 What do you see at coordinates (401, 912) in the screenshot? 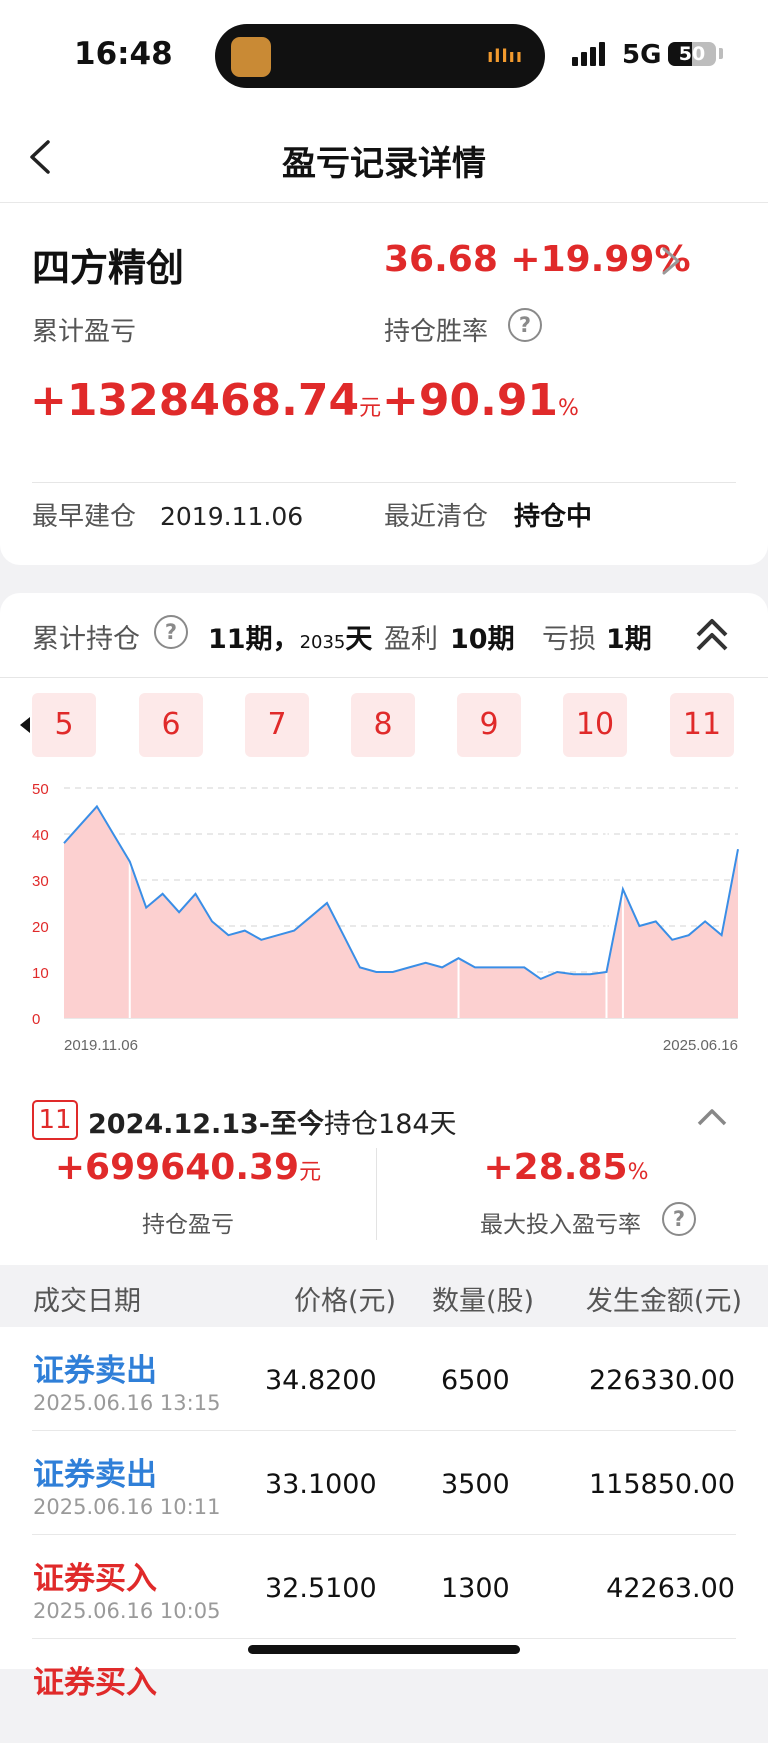
I see `series-area` at bounding box center [401, 912].